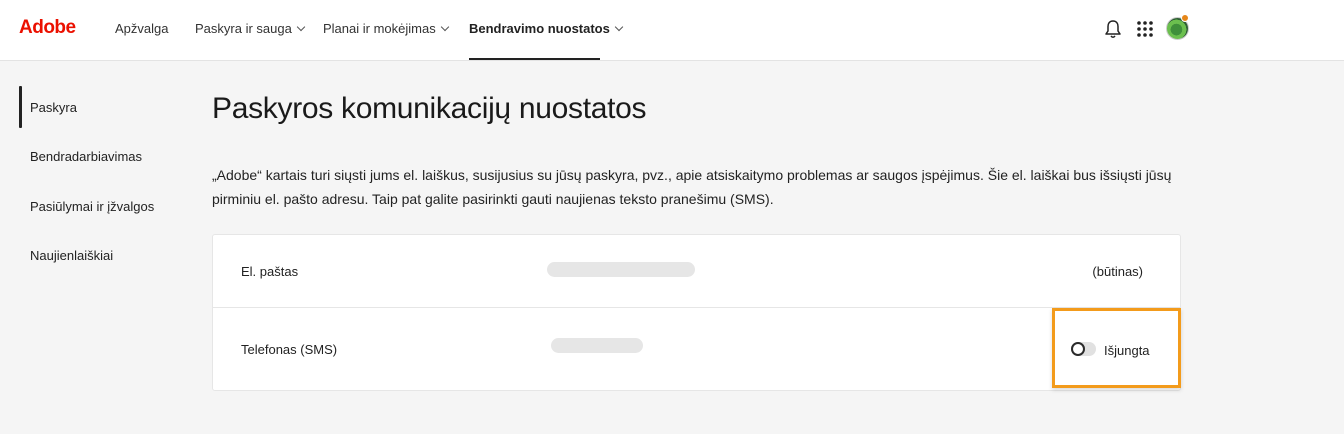  Describe the element at coordinates (289, 349) in the screenshot. I see `phone-row-label: Telefonas (SMS)` at that location.